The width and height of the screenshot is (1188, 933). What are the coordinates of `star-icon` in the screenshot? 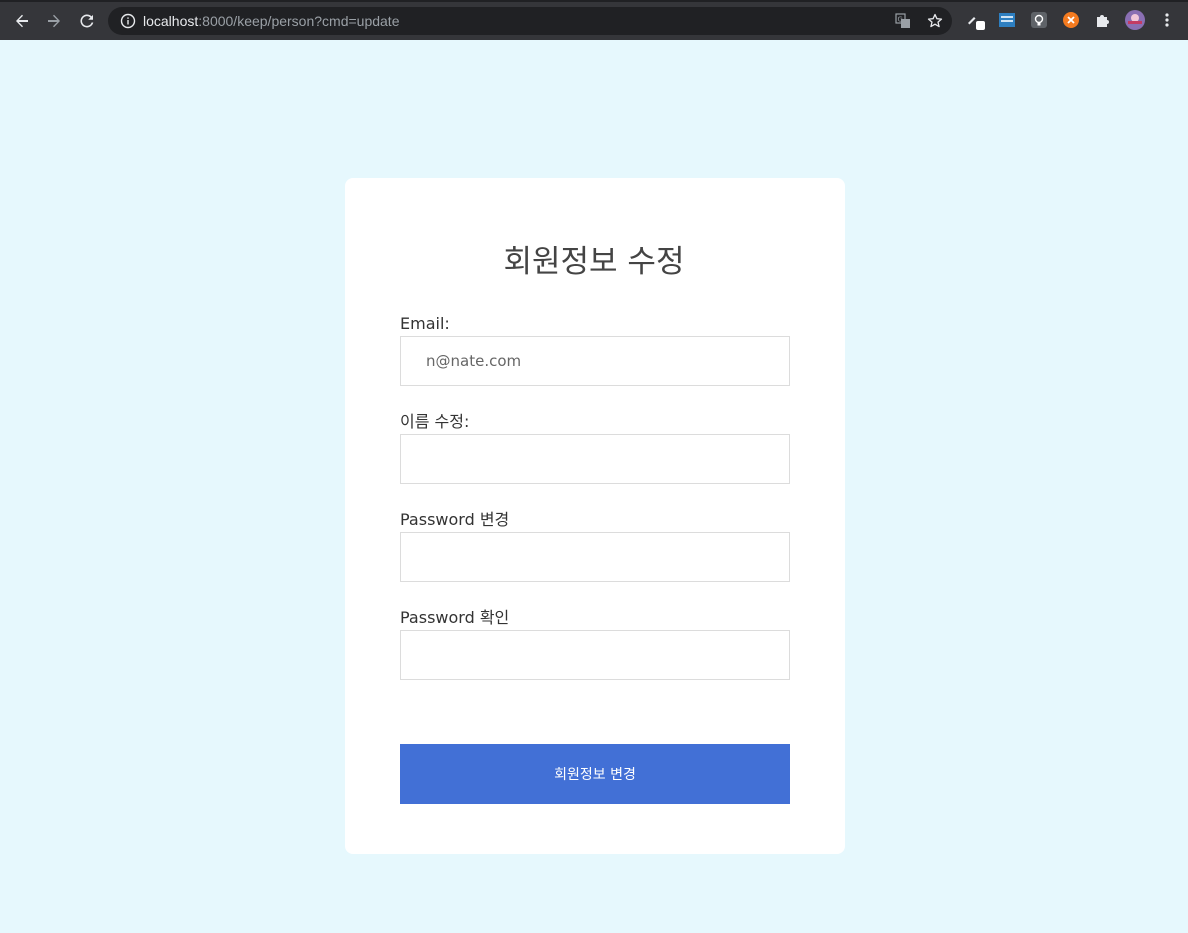 It's located at (935, 21).